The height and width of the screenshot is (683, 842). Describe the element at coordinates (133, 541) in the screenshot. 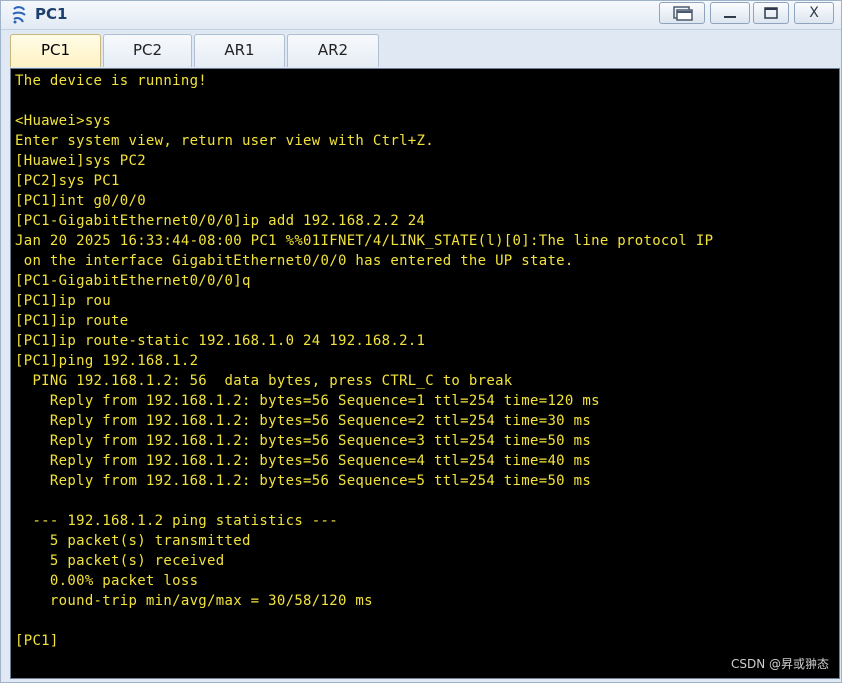

I see `terminal-line: 5 packet(s) transmitted` at that location.